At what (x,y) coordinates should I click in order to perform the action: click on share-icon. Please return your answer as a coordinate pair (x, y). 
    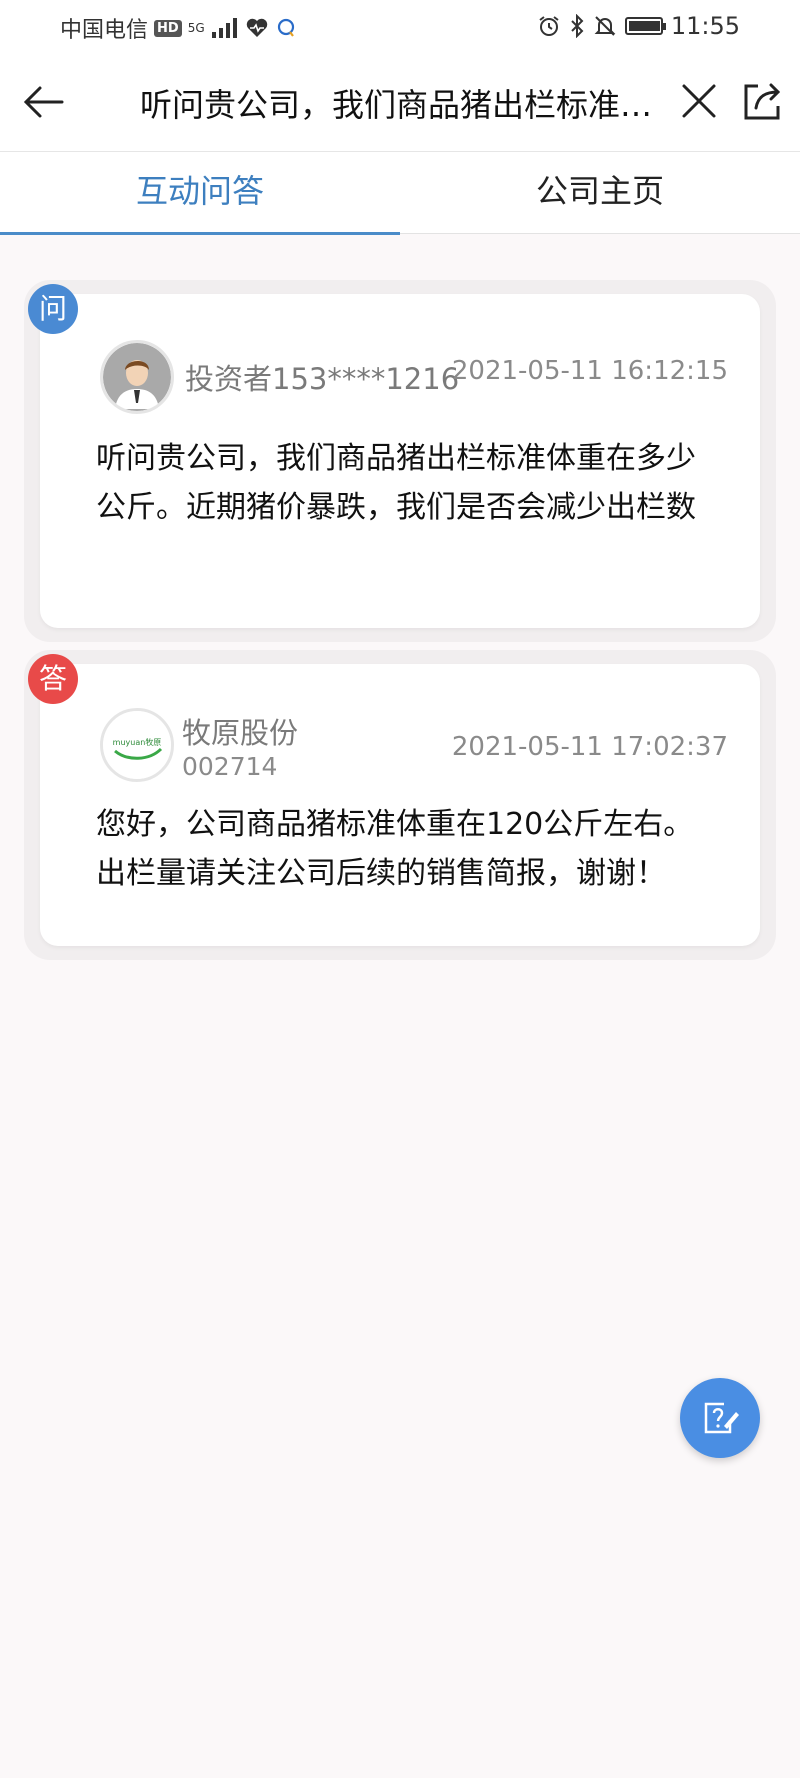
    Looking at the image, I should click on (763, 101).